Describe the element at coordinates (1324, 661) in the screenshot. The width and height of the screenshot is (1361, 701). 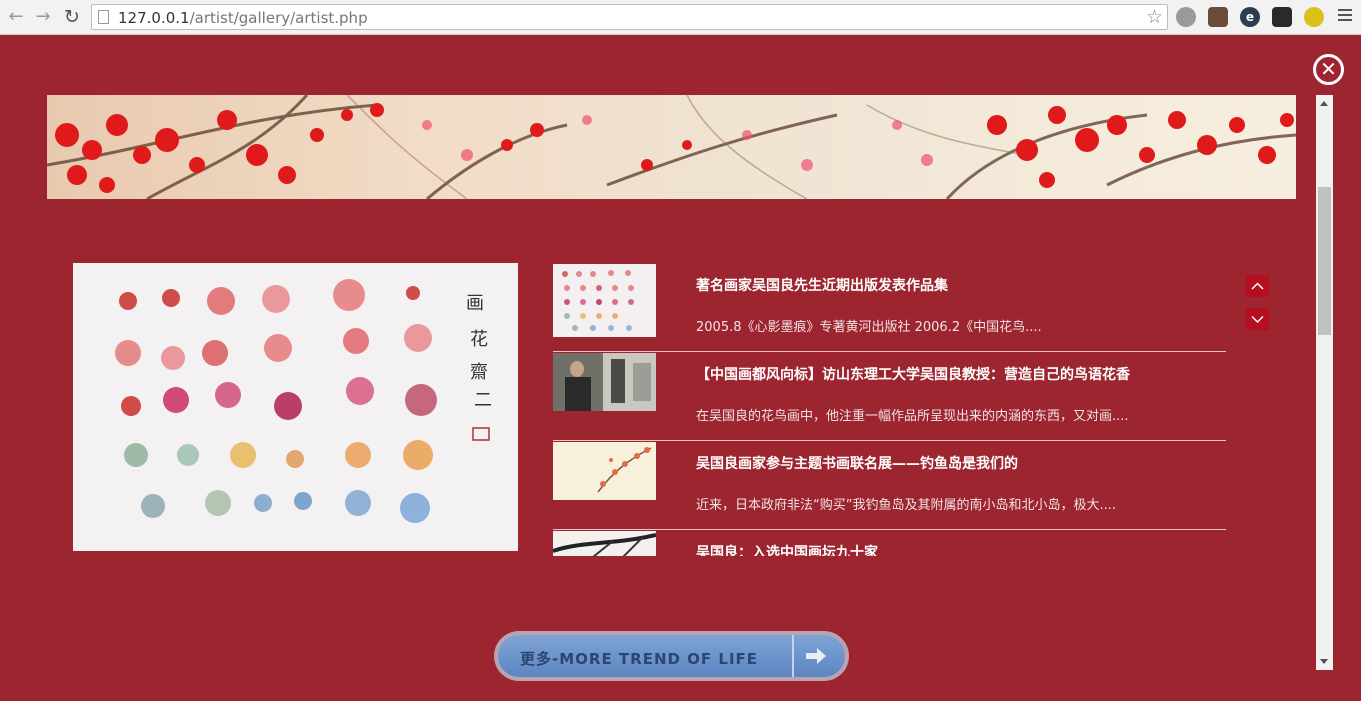
I see `scroll-down-arrow-icon` at that location.